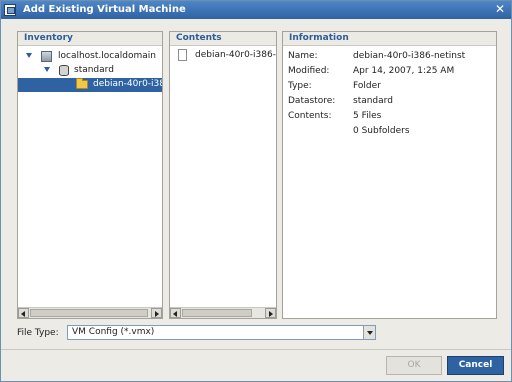  Describe the element at coordinates (94, 70) in the screenshot. I see `tree-item-label: standard` at that location.